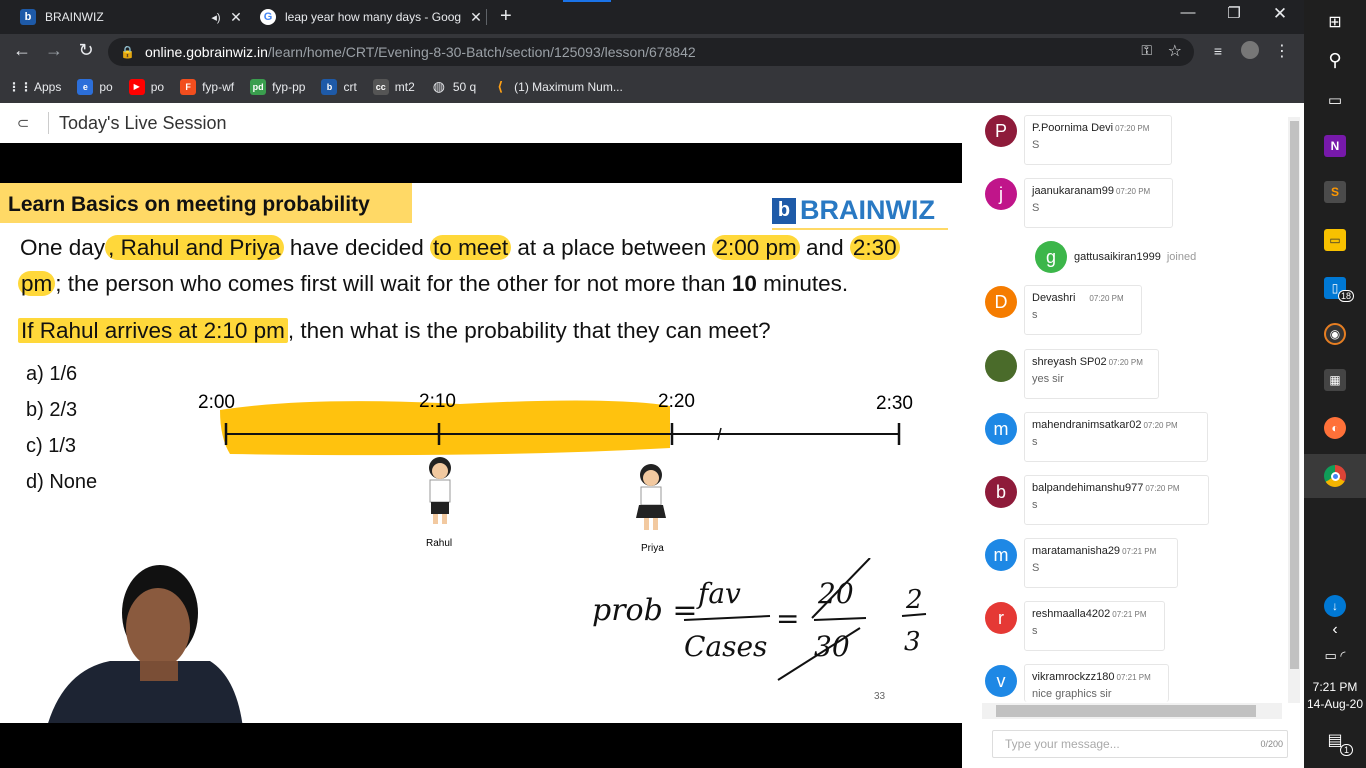 This screenshot has width=1366, height=768. Describe the element at coordinates (1335, 192) in the screenshot. I see `sublime-icon: S` at that location.